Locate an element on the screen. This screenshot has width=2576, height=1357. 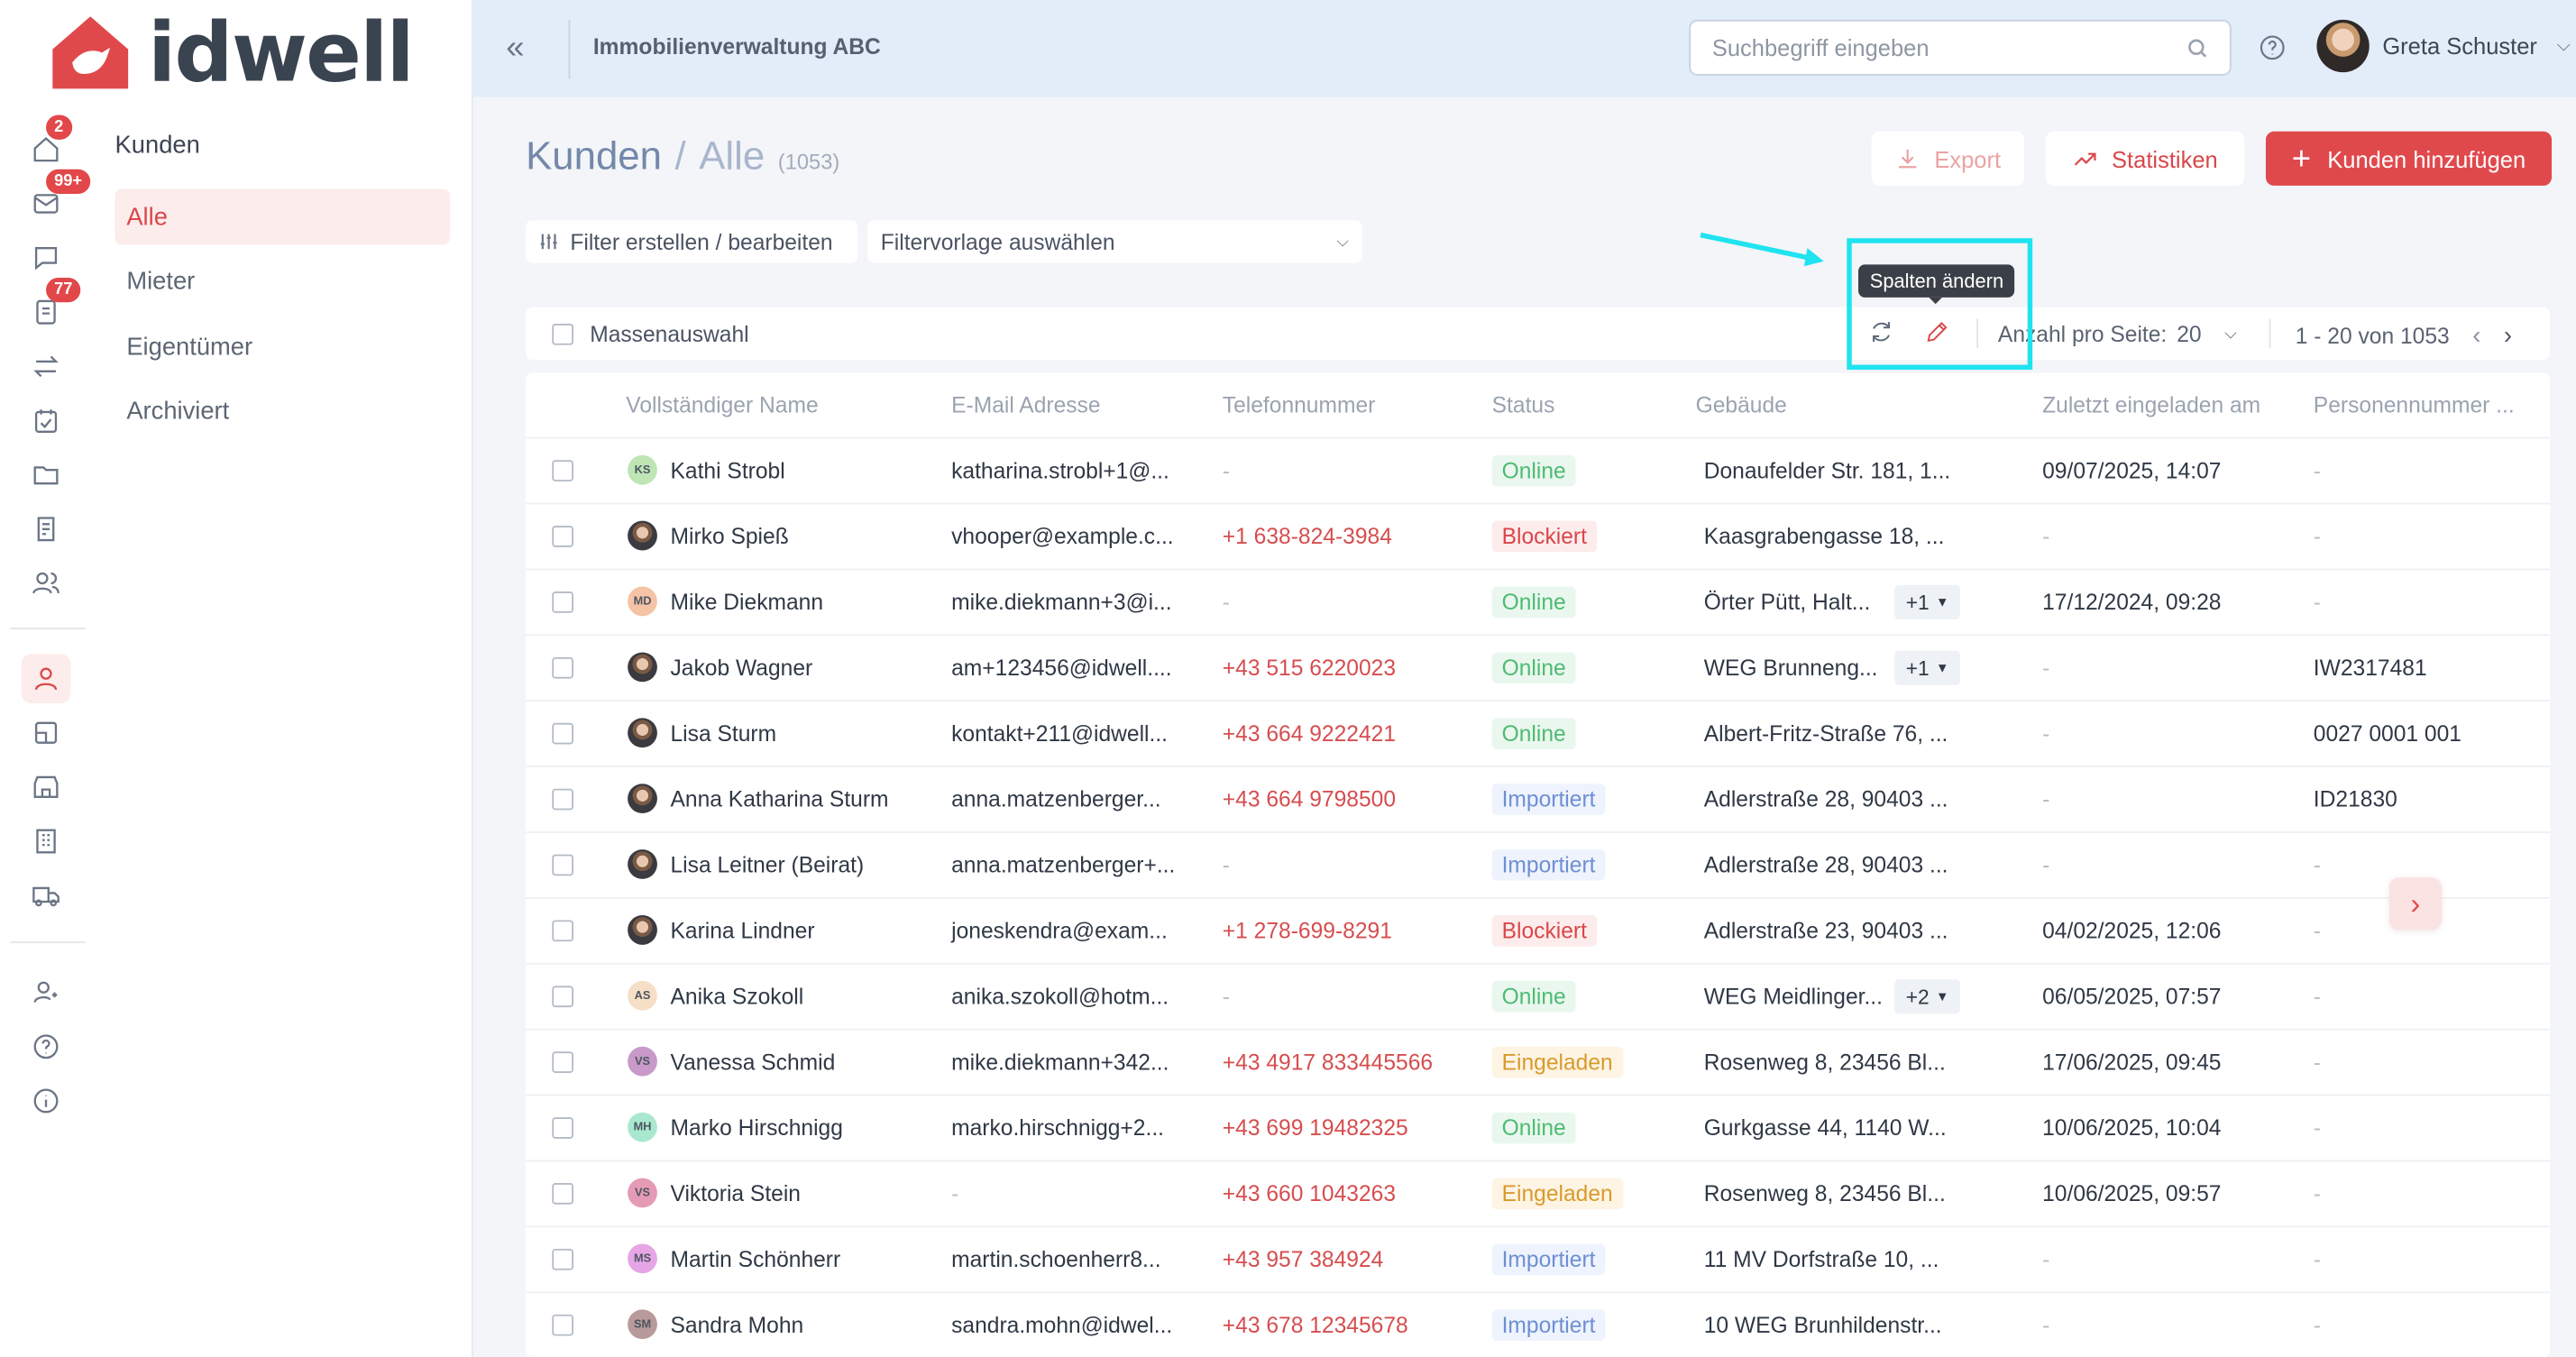
rail-chat is located at coordinates (46, 257).